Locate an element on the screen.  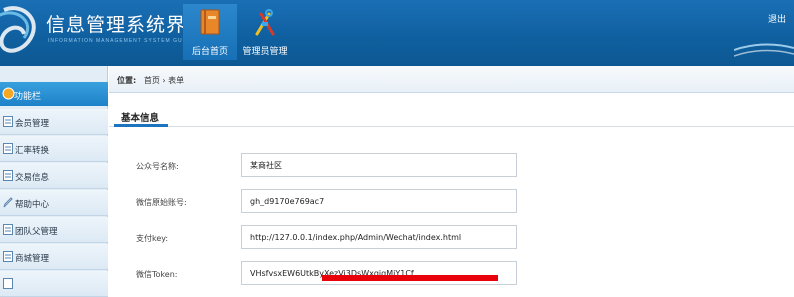
edit-icon is located at coordinates (8, 202).